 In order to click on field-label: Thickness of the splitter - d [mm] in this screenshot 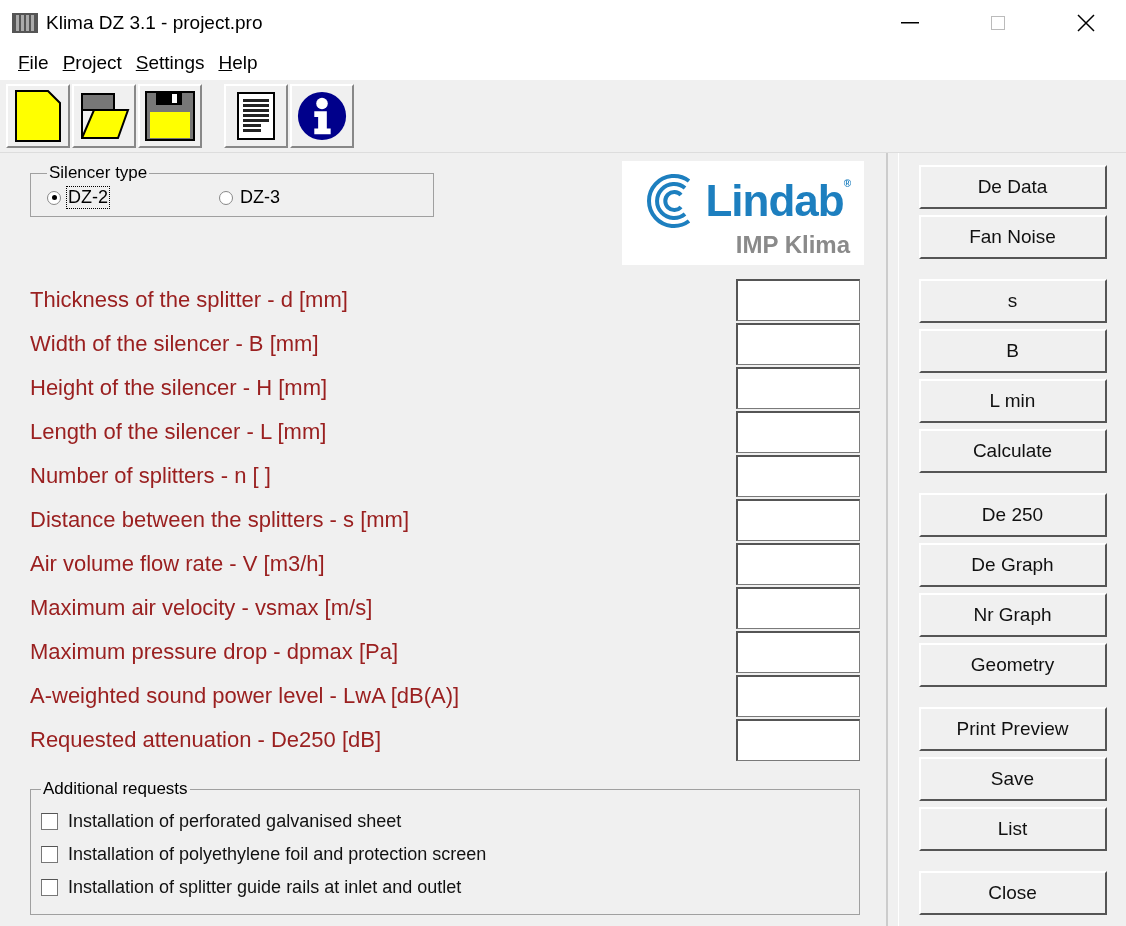, I will do `click(189, 300)`.